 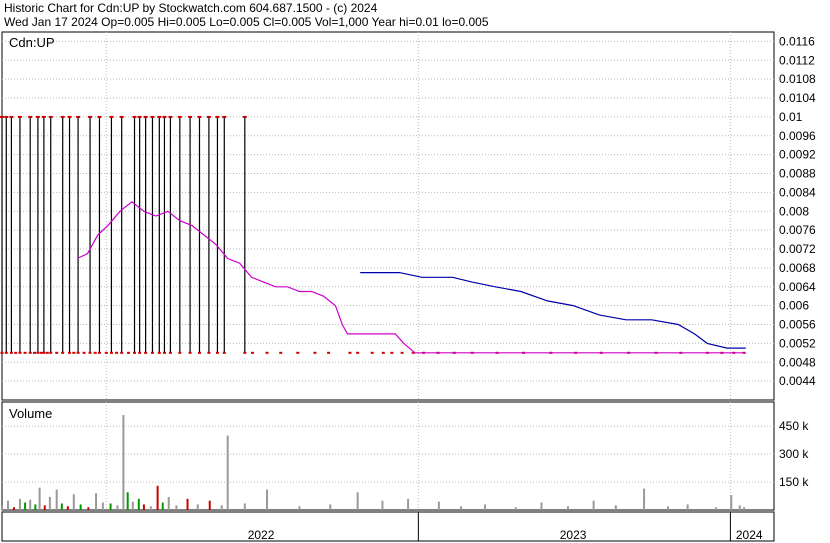 I want to click on price-tick-label: 0.006, so click(x=794, y=306).